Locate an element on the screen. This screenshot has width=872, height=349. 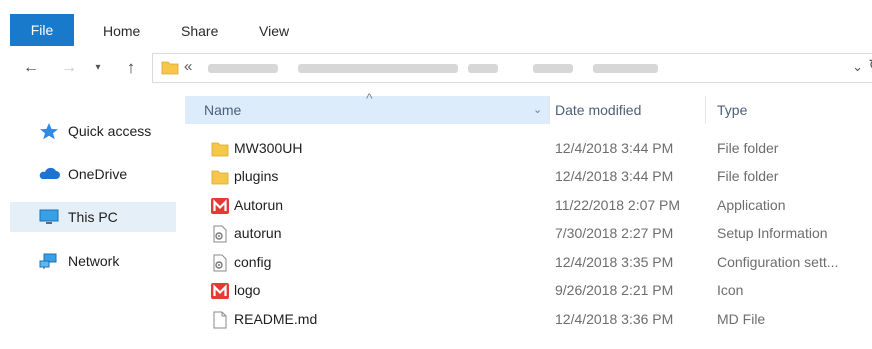
file-row: plugins 12/4/2018 3:44 PM File folder is located at coordinates (528, 177).